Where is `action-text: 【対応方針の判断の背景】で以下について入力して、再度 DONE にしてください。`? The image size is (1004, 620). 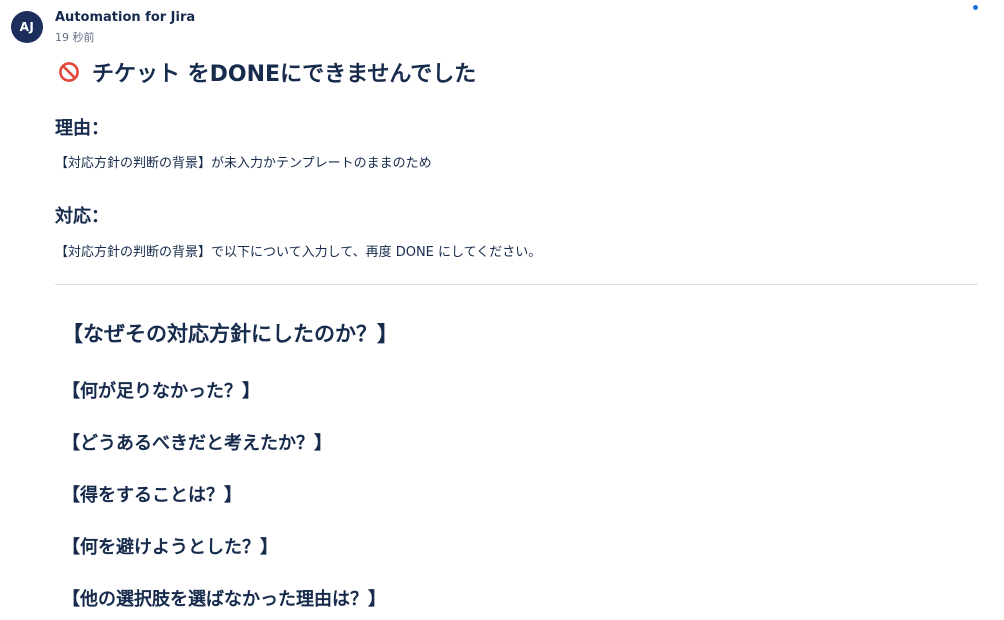
action-text: 【対応方針の判断の背景】で以下について入力して、再度 DONE にしてください。 is located at coordinates (298, 252).